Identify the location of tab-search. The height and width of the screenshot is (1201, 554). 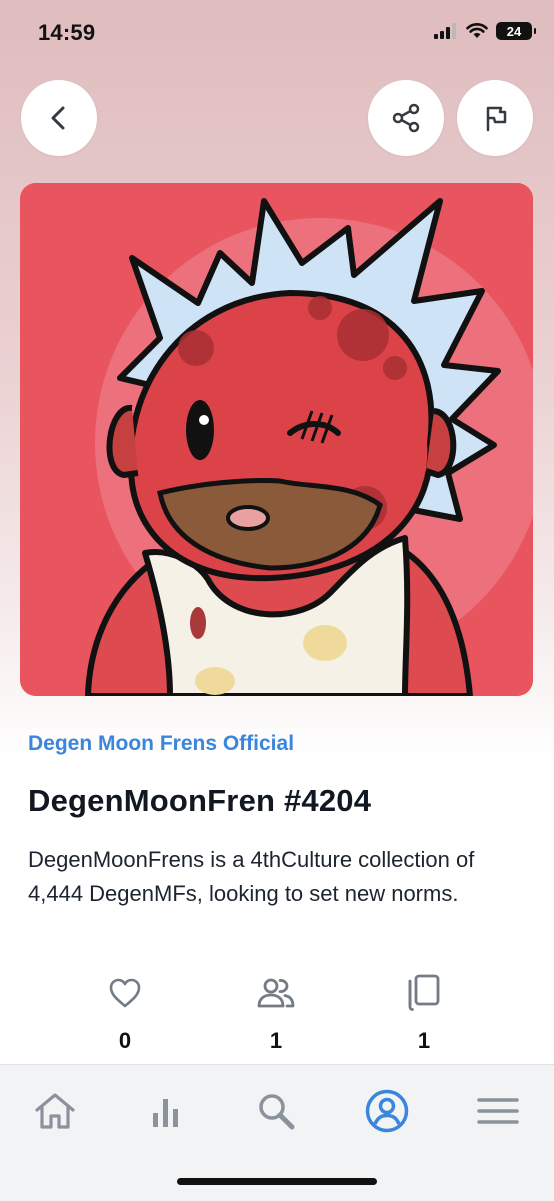
(276, 1111).